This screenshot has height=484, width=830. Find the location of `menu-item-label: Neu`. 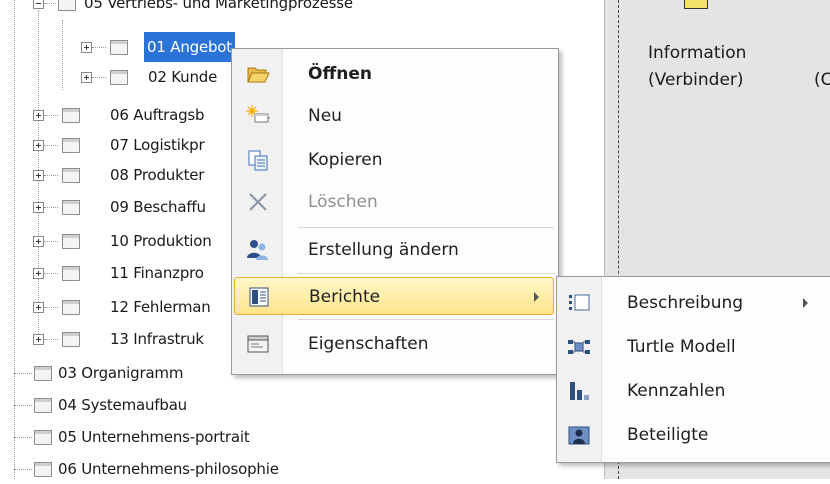

menu-item-label: Neu is located at coordinates (325, 116).